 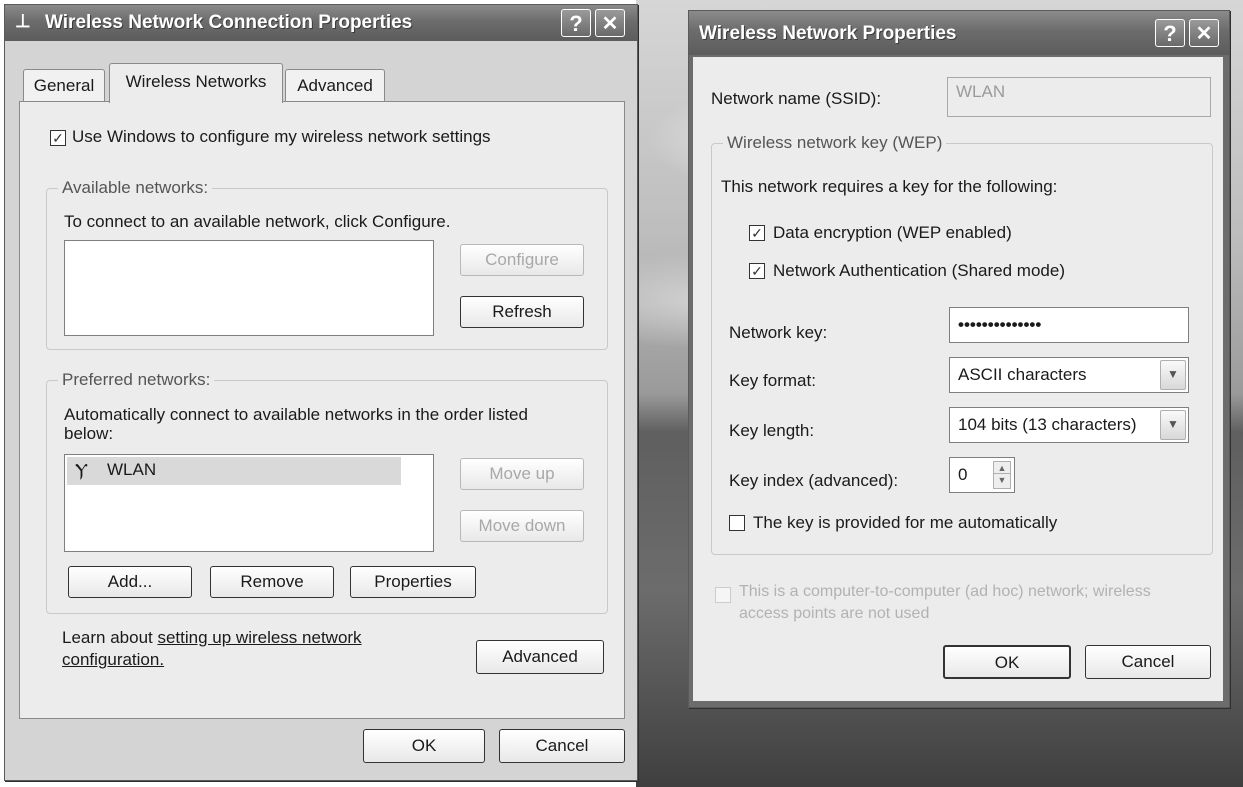 What do you see at coordinates (413, 582) in the screenshot?
I see `properties-button: Properties` at bounding box center [413, 582].